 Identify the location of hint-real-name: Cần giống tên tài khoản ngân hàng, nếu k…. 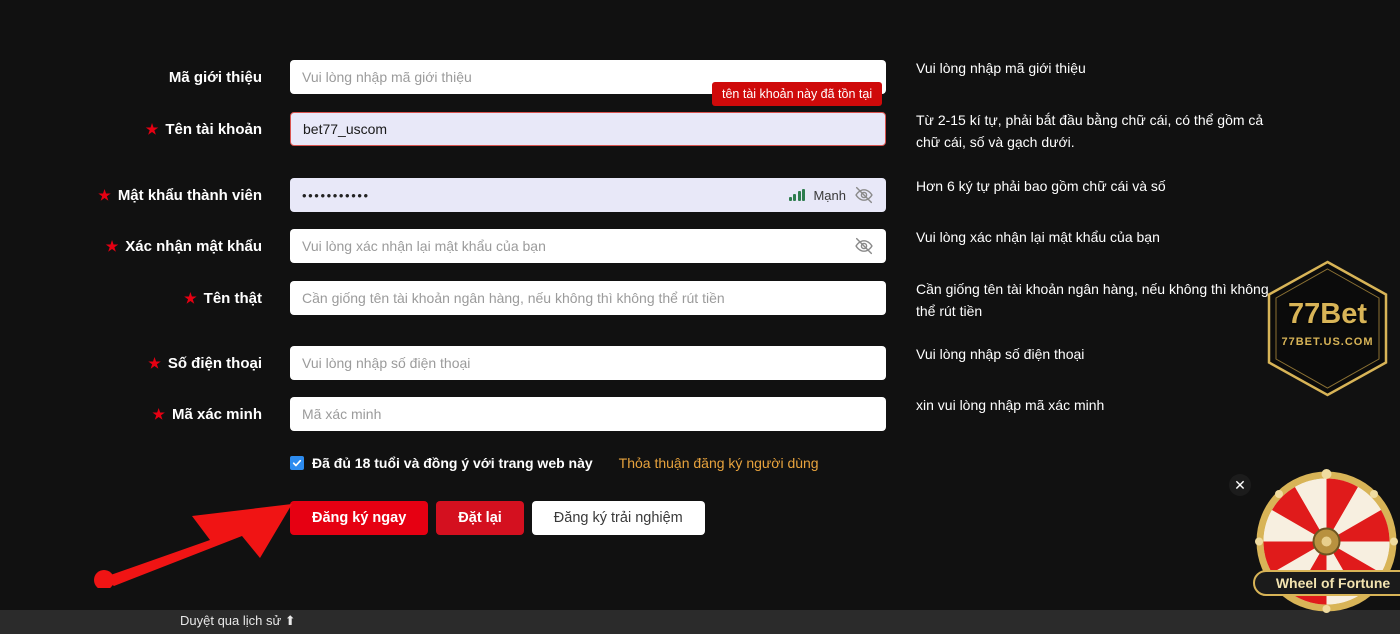
(1092, 300).